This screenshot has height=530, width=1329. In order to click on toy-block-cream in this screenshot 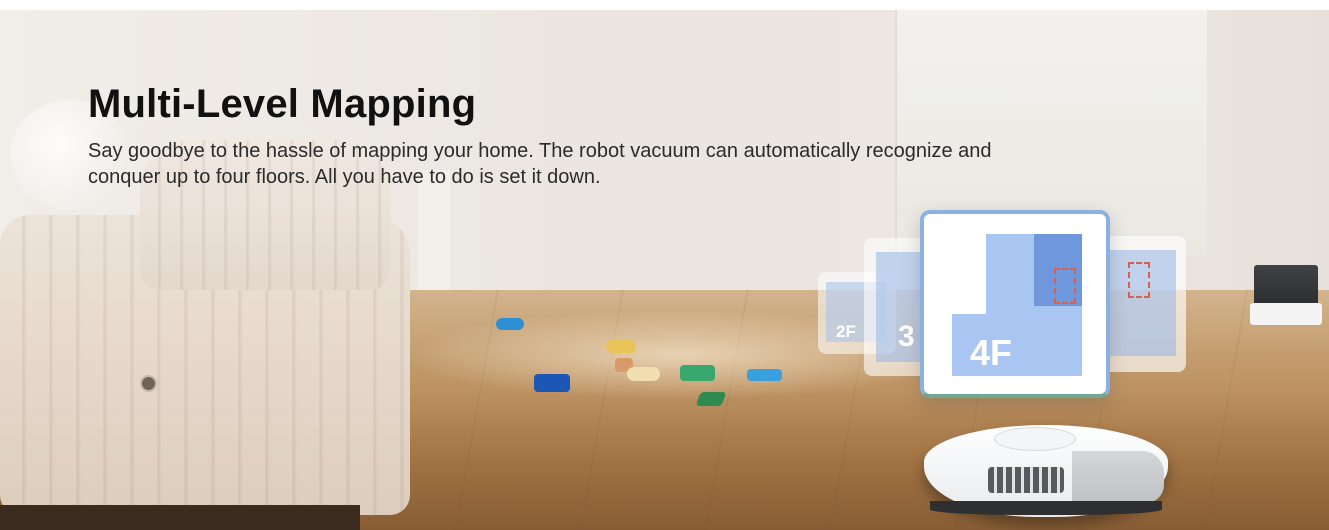, I will do `click(643, 374)`.